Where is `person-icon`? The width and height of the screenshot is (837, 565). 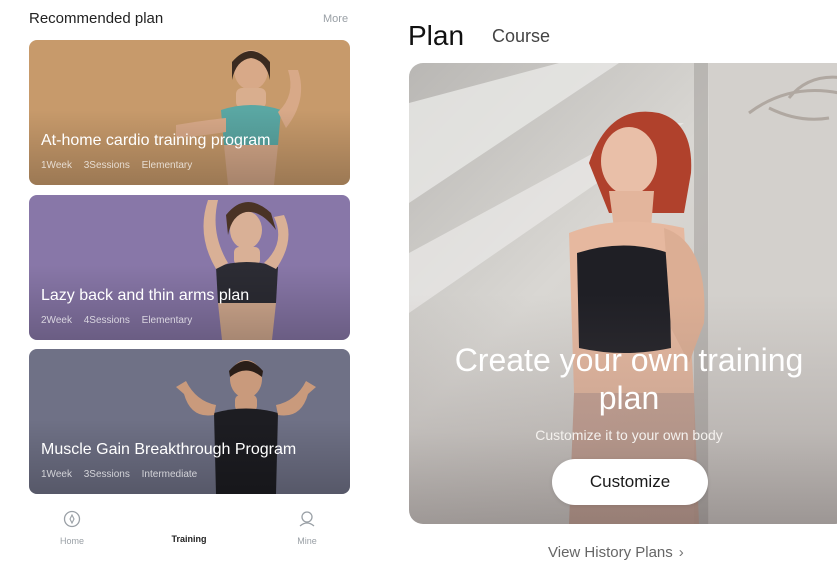
person-icon is located at coordinates (307, 519).